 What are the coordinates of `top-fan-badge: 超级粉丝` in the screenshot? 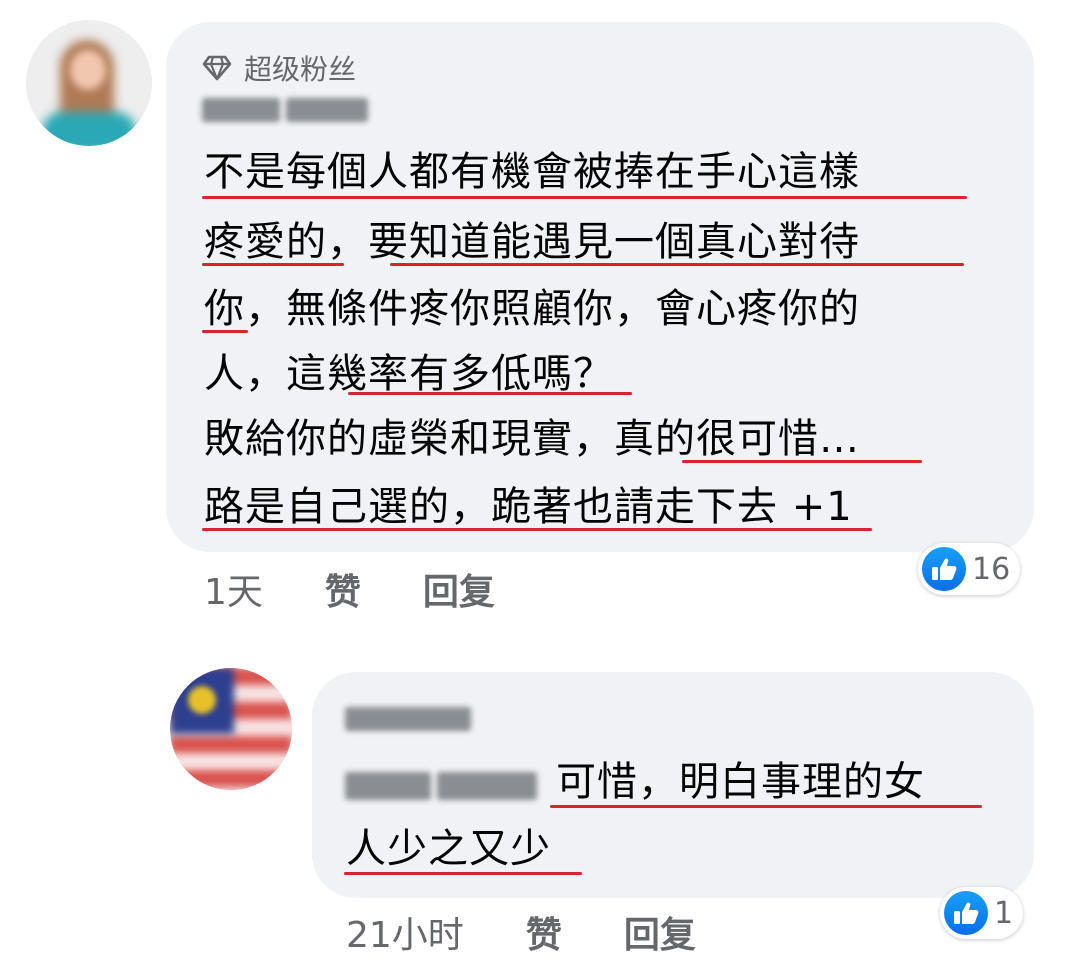 It's located at (279, 68).